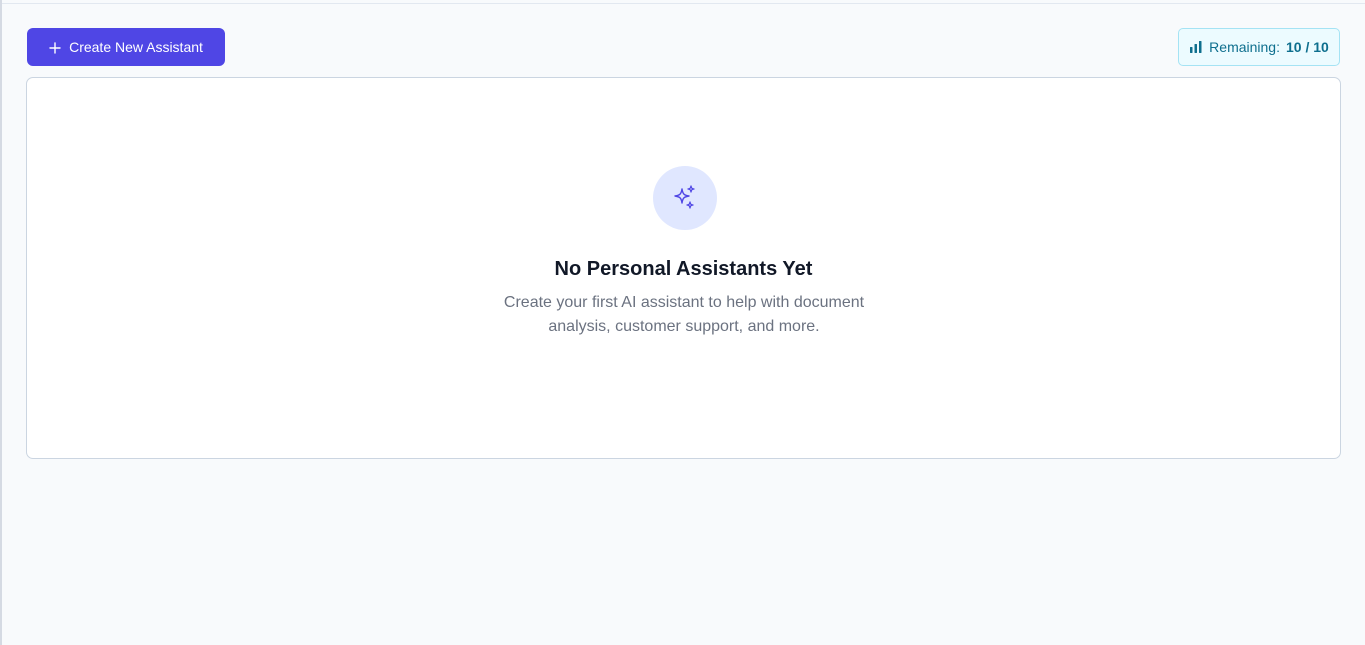 The width and height of the screenshot is (1365, 645). I want to click on header-divider, so click(683, 3).